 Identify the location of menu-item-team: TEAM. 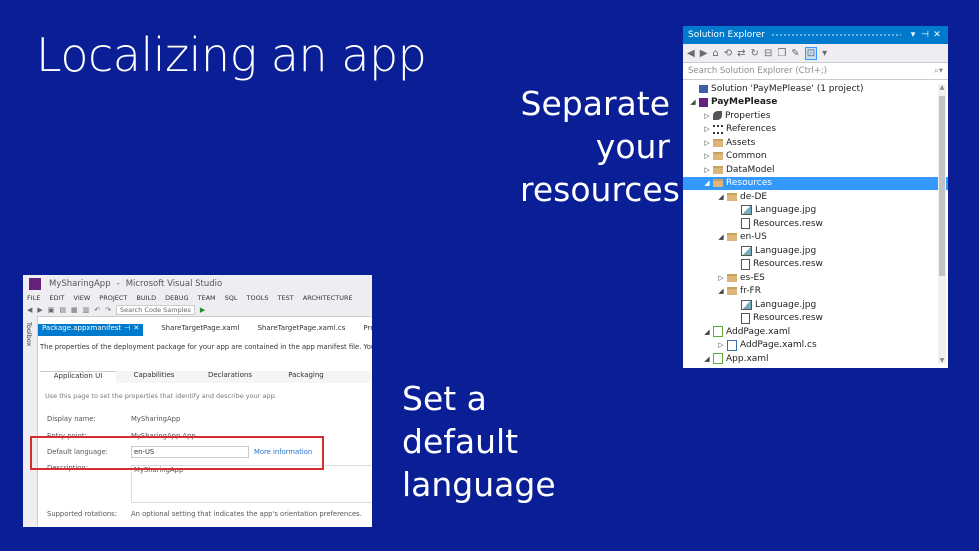
(207, 298).